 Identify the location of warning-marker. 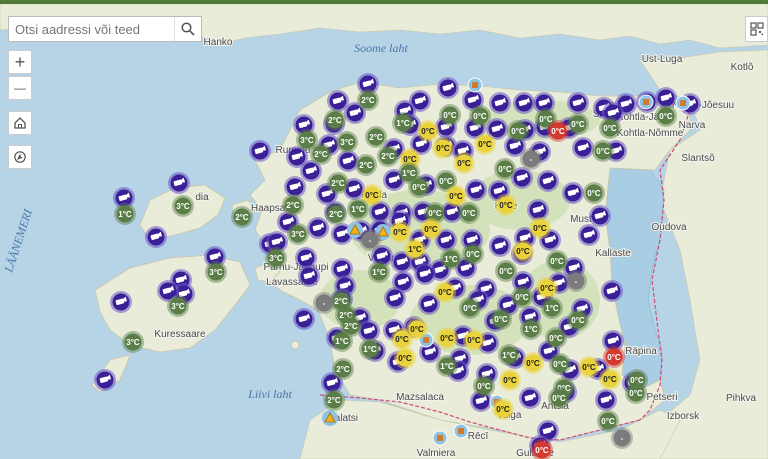
(330, 418).